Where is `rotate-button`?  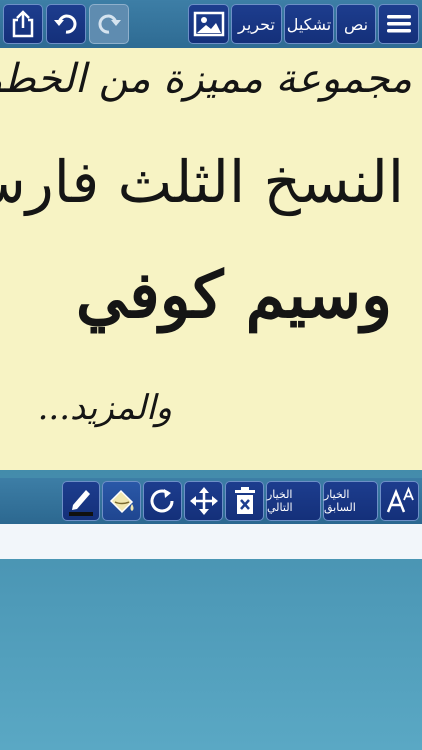
rotate-button is located at coordinates (162, 501).